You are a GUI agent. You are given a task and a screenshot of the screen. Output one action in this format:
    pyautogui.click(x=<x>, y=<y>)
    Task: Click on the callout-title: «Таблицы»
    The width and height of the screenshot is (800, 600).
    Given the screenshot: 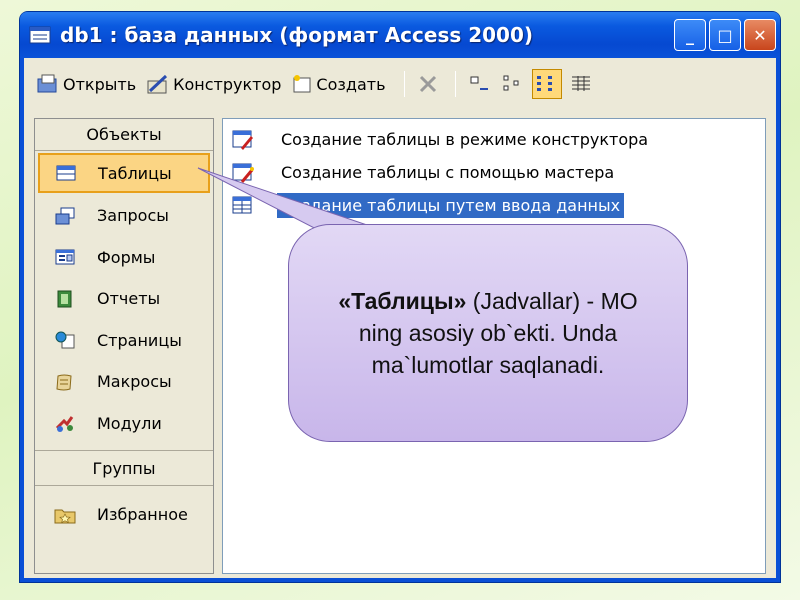 What is the action you would take?
    pyautogui.click(x=402, y=300)
    